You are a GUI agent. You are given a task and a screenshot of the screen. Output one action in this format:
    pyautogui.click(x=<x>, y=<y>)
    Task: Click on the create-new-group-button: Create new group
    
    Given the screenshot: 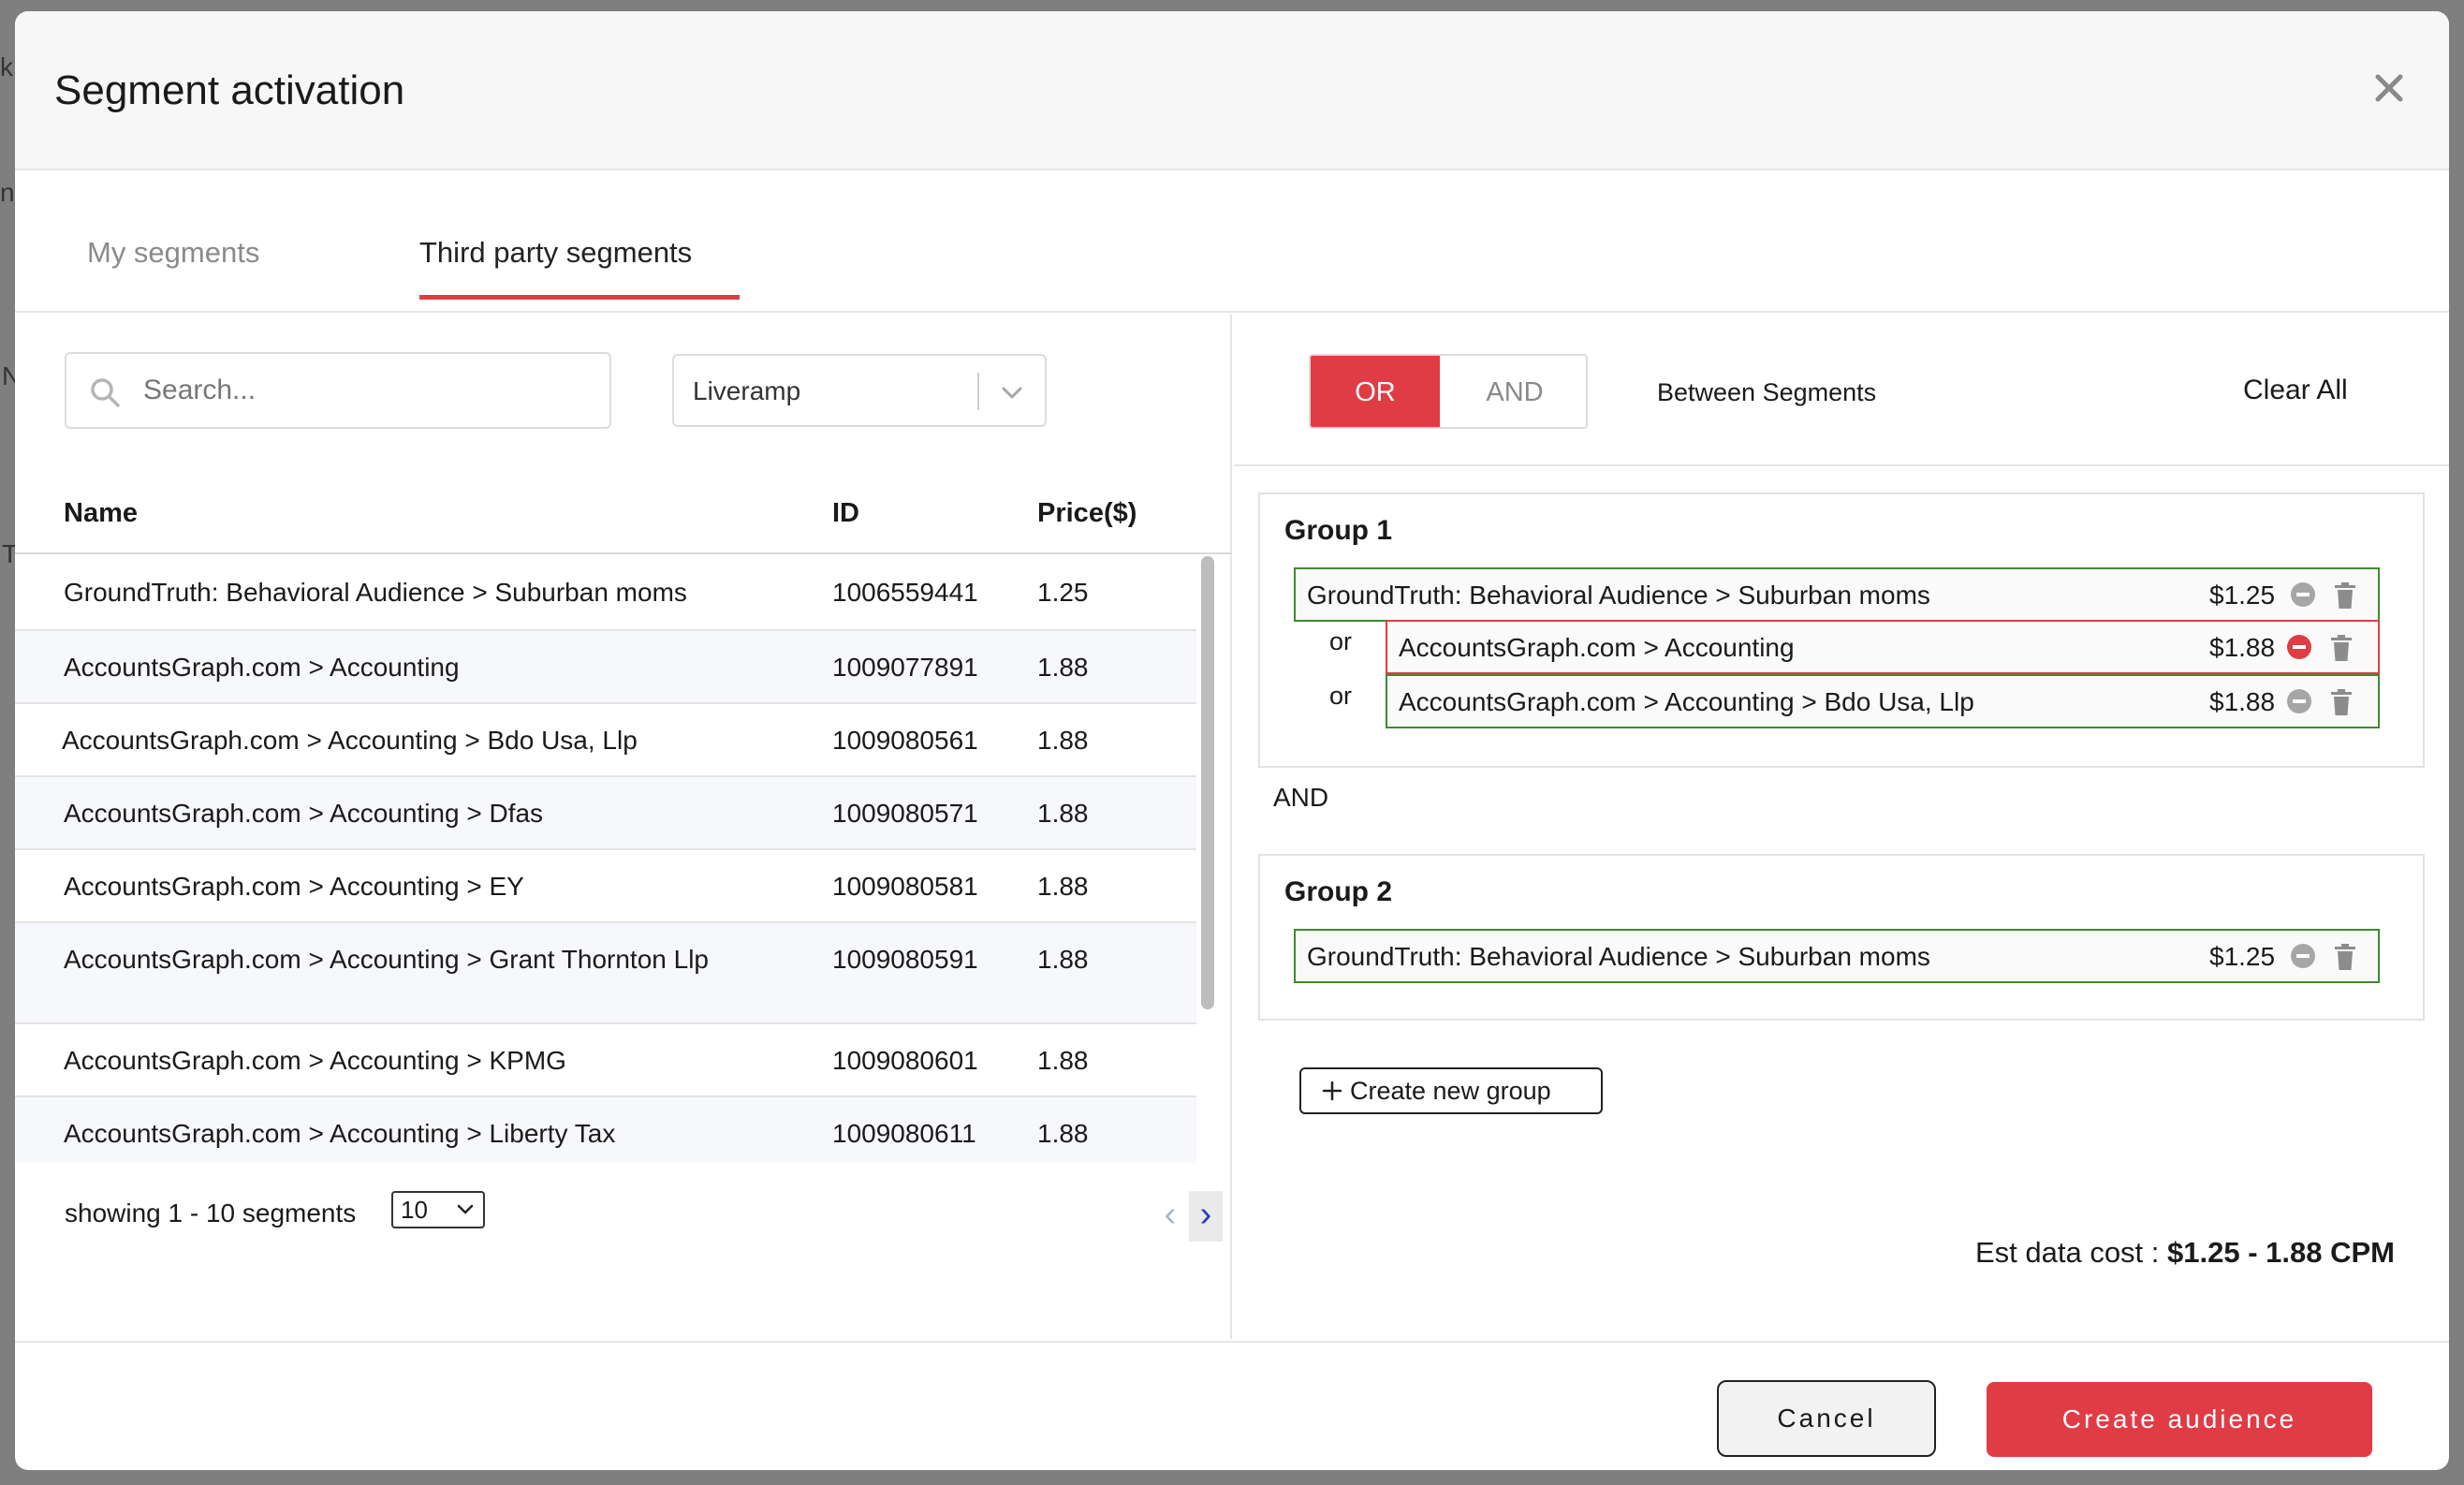 What is the action you would take?
    pyautogui.click(x=1451, y=1091)
    